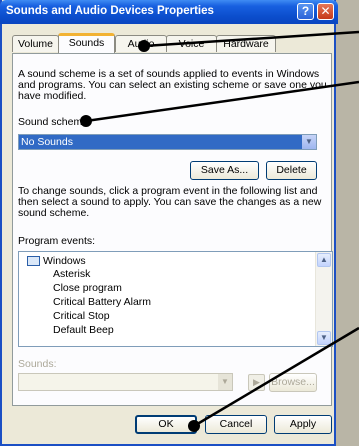 This screenshot has width=359, height=446. What do you see at coordinates (52, 96) in the screenshot?
I see `scheme-description-line-3: have modified.` at bounding box center [52, 96].